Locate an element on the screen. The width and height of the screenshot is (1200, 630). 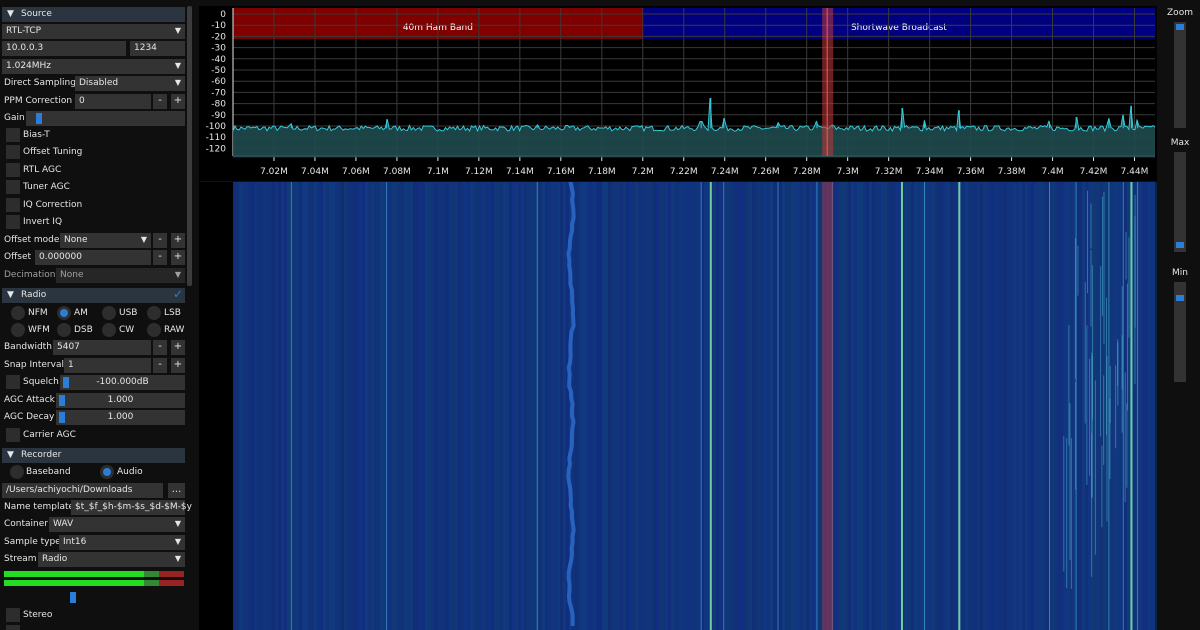
name-template-input: $t_$f_$h-$m-$s_$d-$M-$y is located at coordinates (131, 507).